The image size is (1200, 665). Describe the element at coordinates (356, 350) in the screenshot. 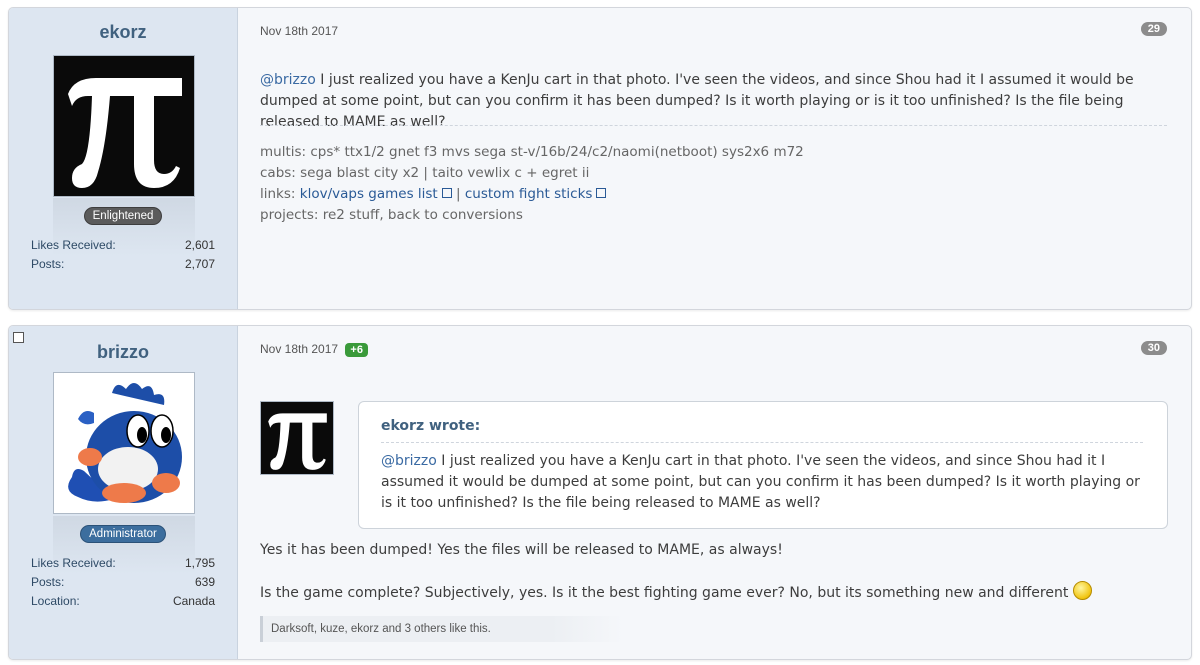

I see `plus-one-badge: +6` at that location.